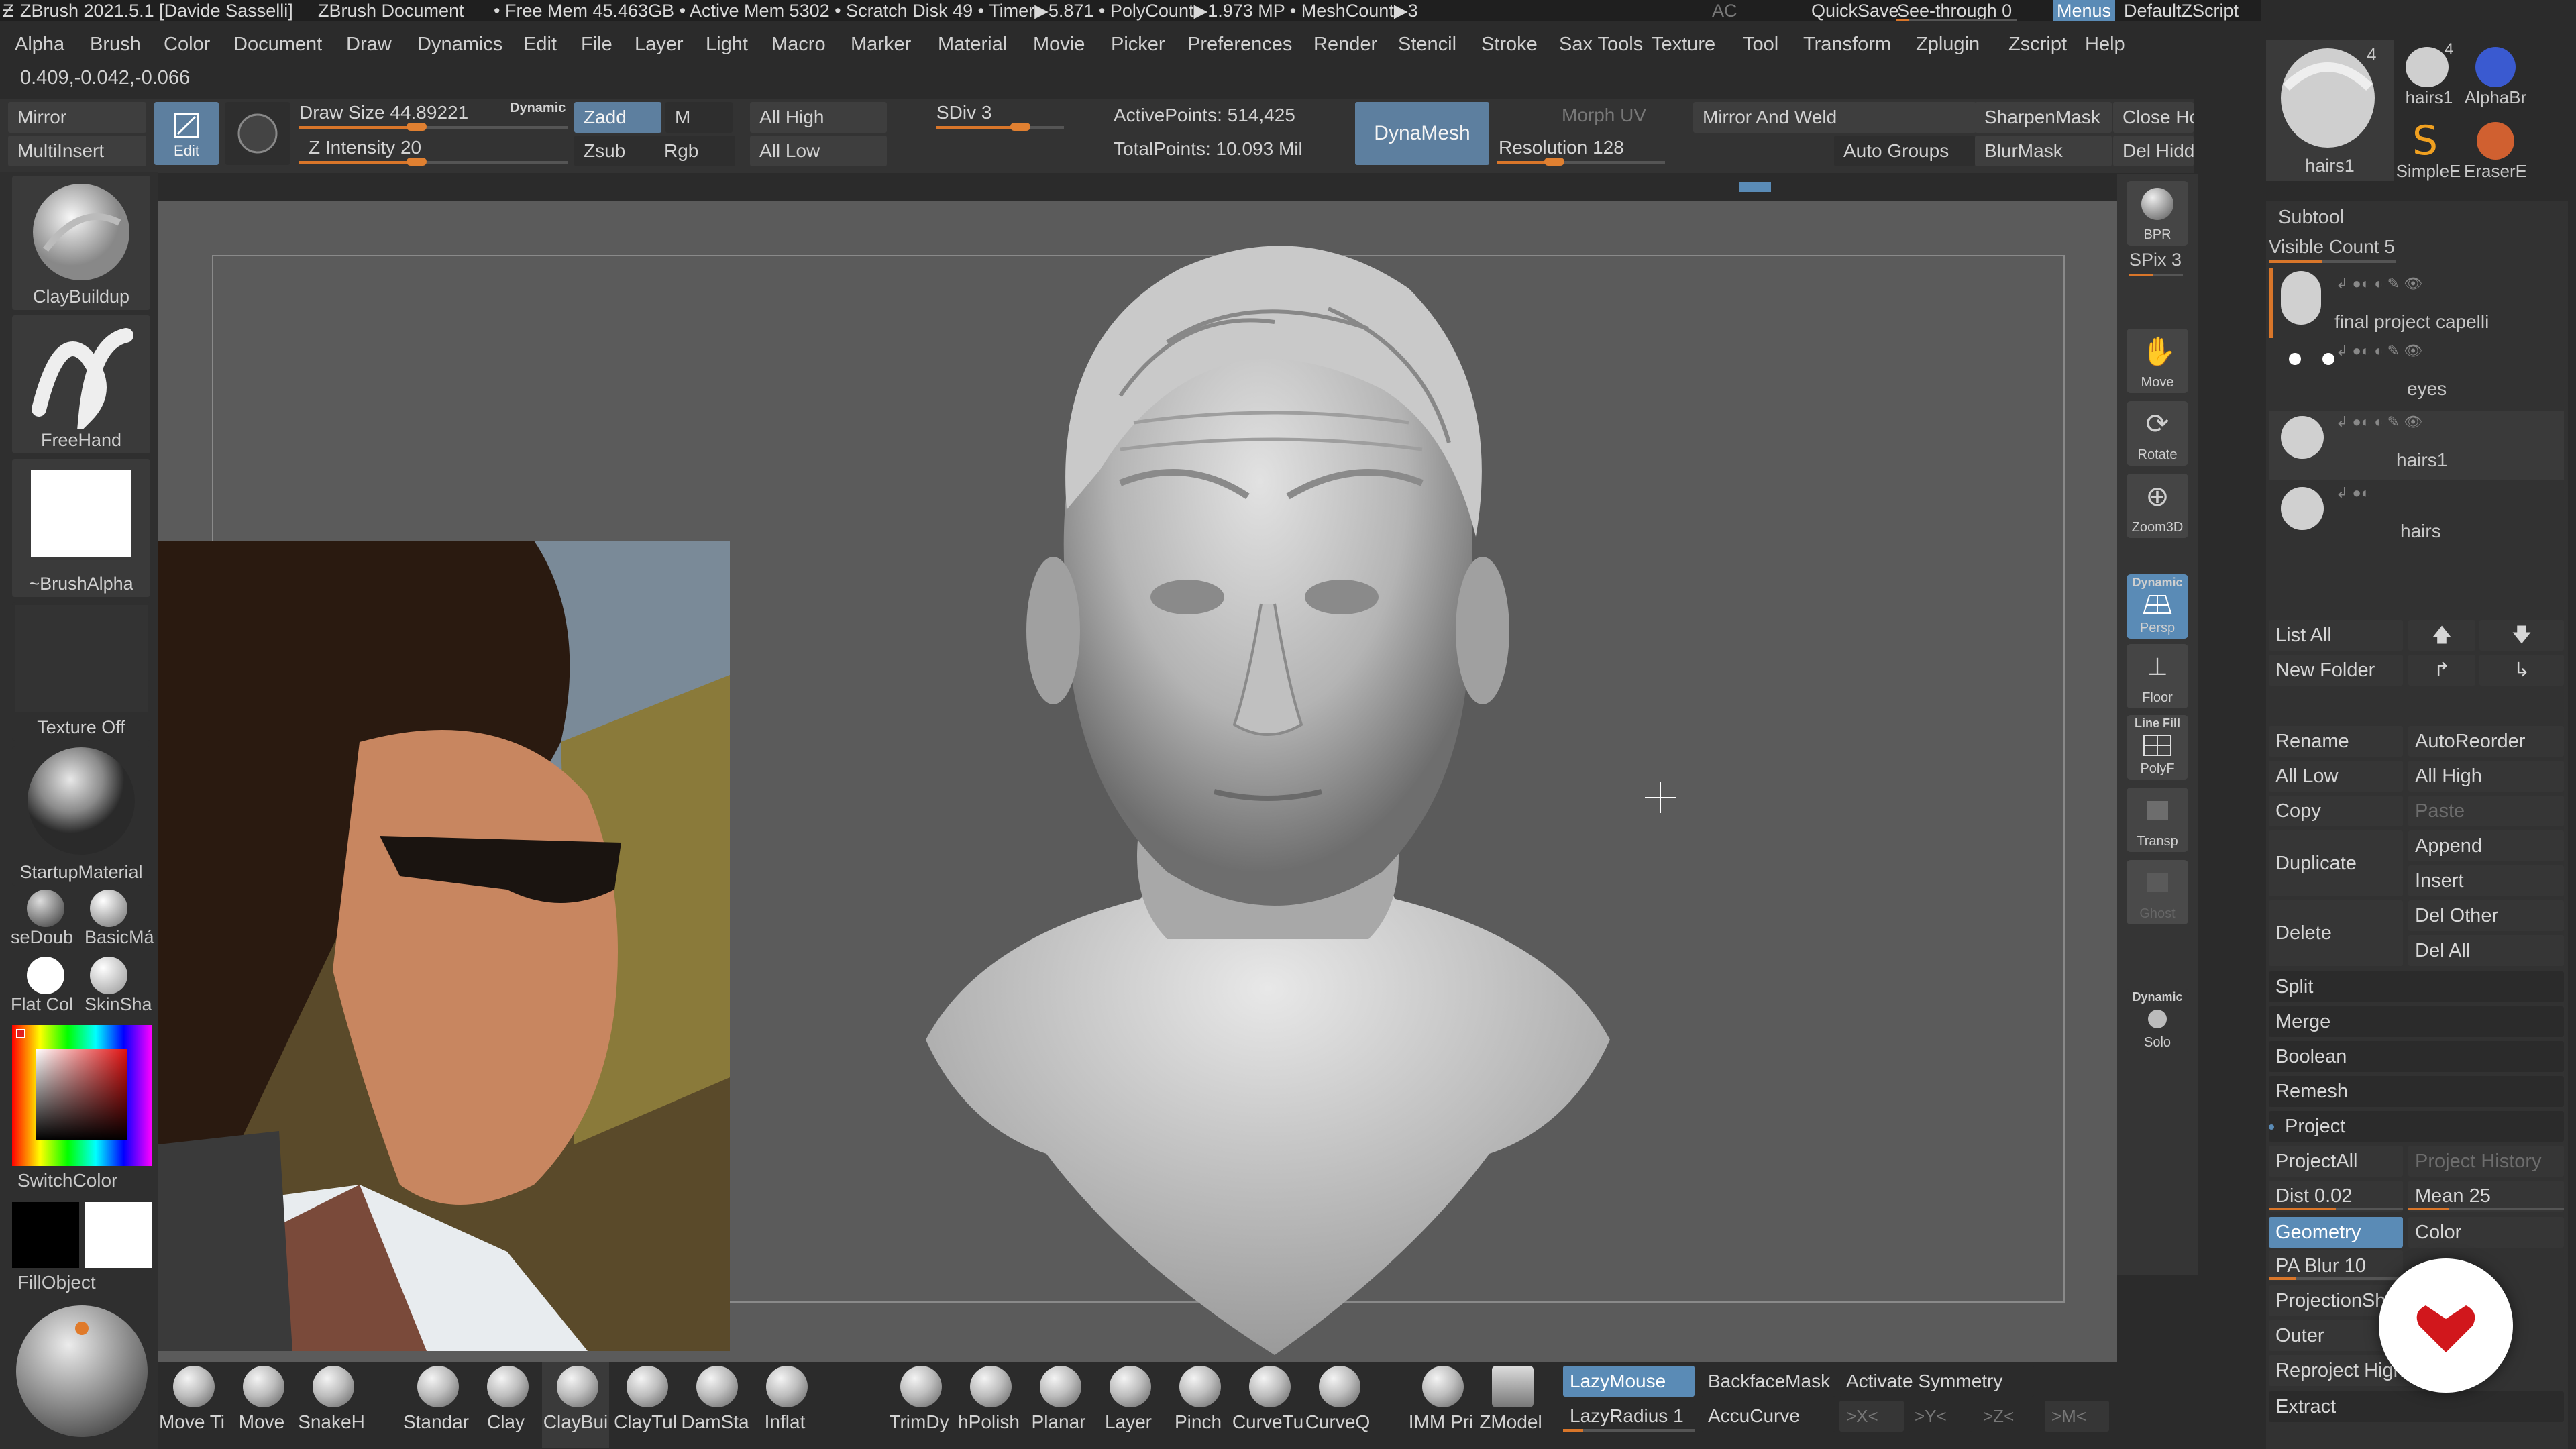  I want to click on lazyradius-track, so click(1629, 1430).